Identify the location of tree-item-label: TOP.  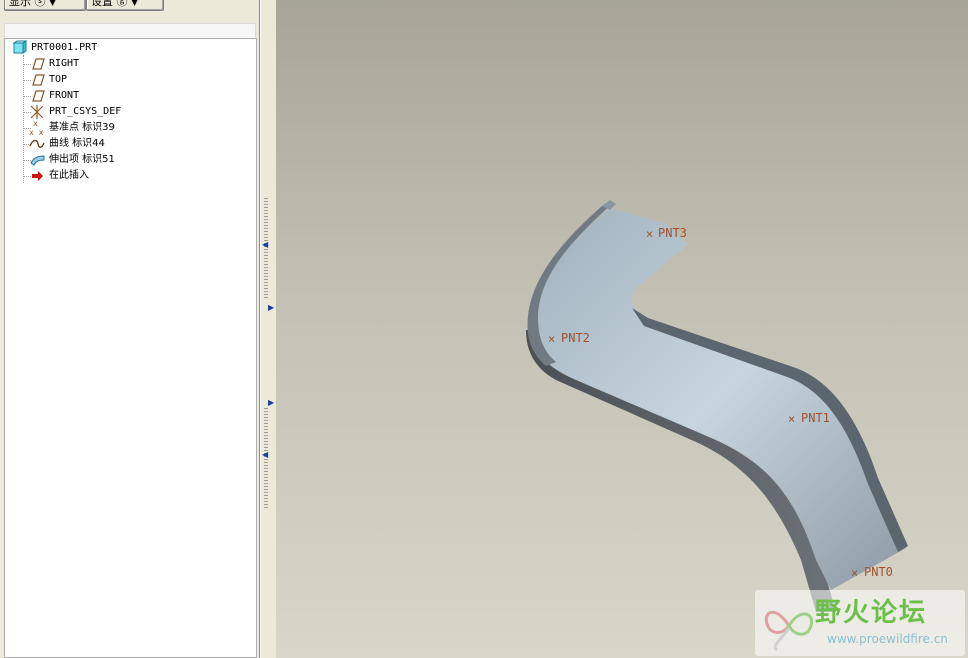
(58, 79).